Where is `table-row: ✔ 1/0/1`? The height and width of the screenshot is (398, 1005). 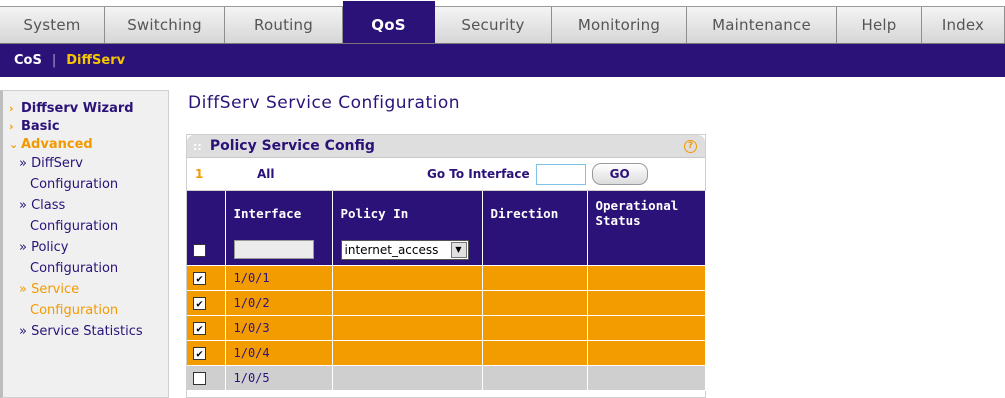
table-row: ✔ 1/0/1 is located at coordinates (446, 278).